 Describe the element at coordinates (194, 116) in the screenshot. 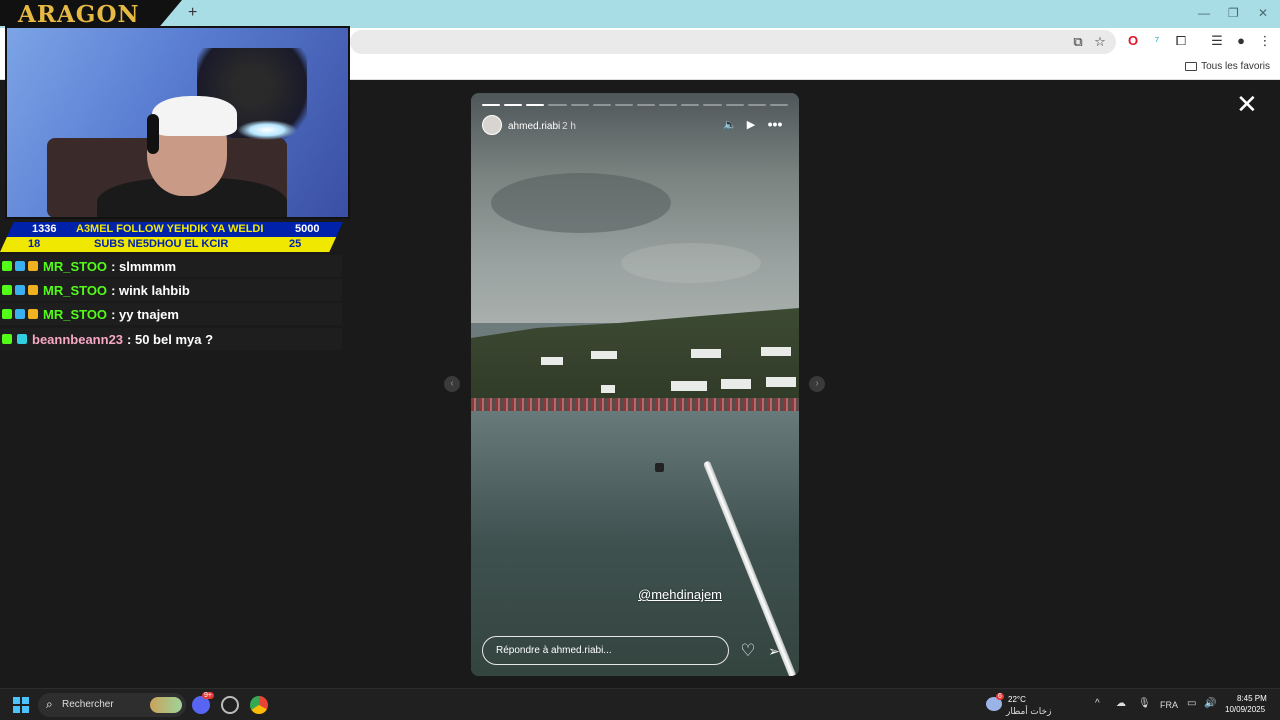

I see `streamer-cap` at that location.